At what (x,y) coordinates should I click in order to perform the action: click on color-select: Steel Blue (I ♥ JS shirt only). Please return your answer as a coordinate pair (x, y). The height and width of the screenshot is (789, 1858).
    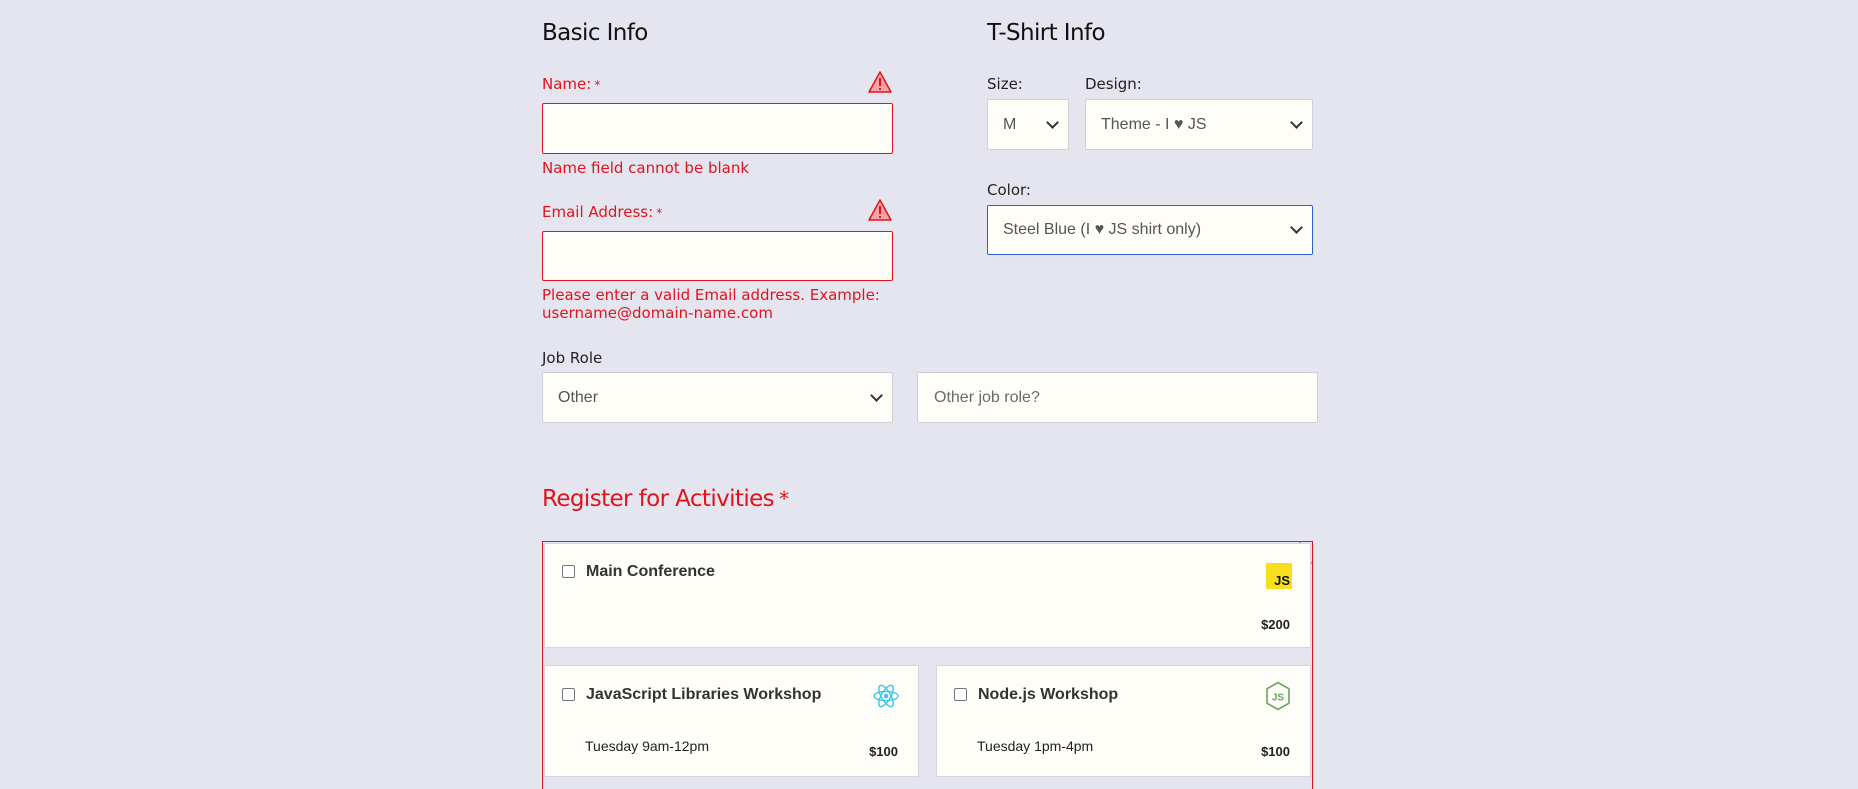
    Looking at the image, I should click on (1150, 230).